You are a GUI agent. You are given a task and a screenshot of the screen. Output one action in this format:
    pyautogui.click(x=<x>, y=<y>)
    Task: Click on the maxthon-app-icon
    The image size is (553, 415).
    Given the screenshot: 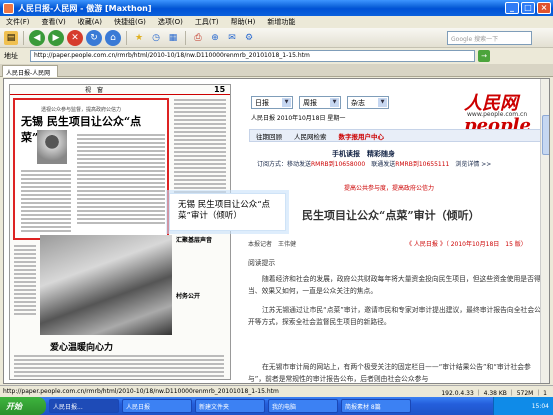 What is the action you would take?
    pyautogui.click(x=8, y=8)
    